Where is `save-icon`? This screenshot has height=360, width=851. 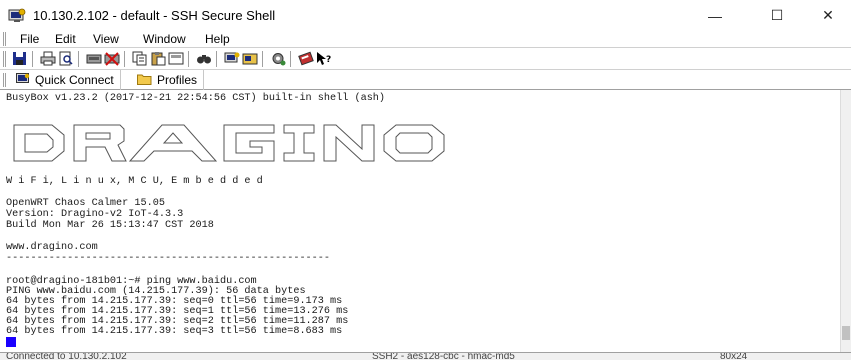
save-icon is located at coordinates (20, 58).